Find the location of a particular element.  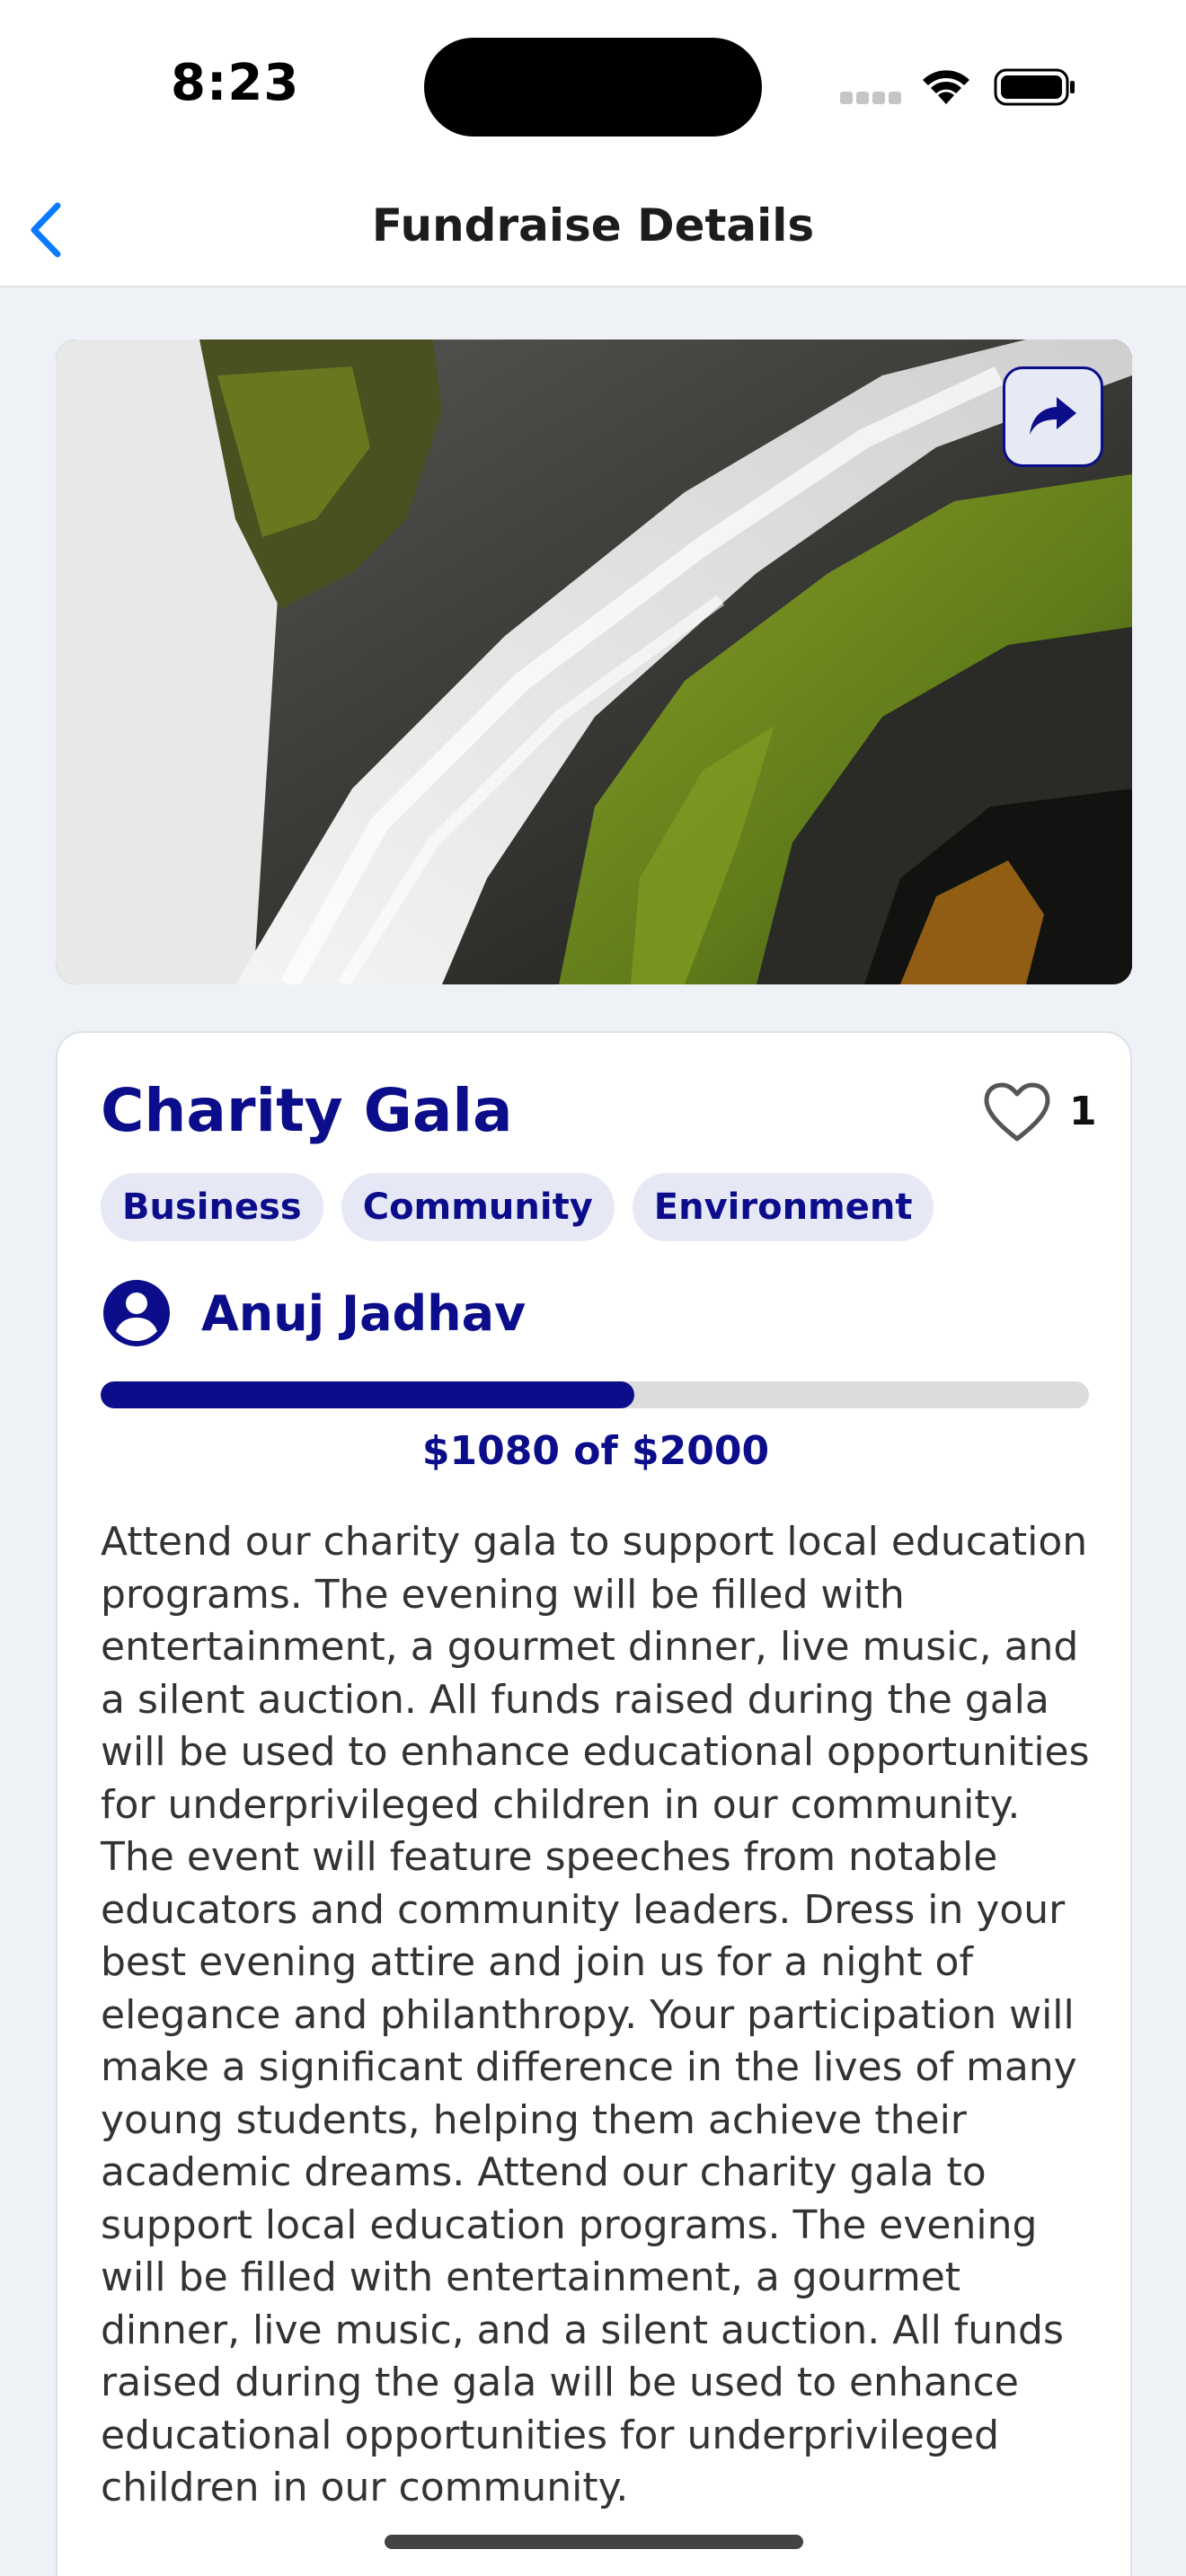

category-tags: Business Community Environment is located at coordinates (517, 1207).